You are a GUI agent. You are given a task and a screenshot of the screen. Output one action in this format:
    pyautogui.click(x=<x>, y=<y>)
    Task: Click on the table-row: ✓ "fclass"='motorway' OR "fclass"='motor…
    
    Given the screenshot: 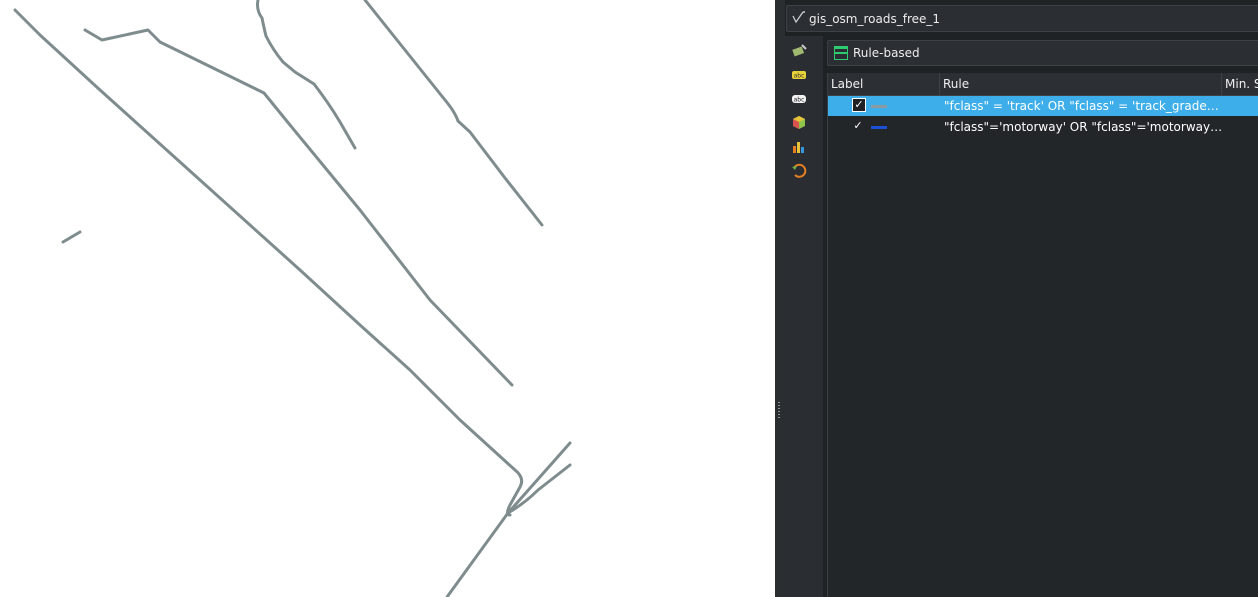 What is the action you would take?
    pyautogui.click(x=1043, y=127)
    